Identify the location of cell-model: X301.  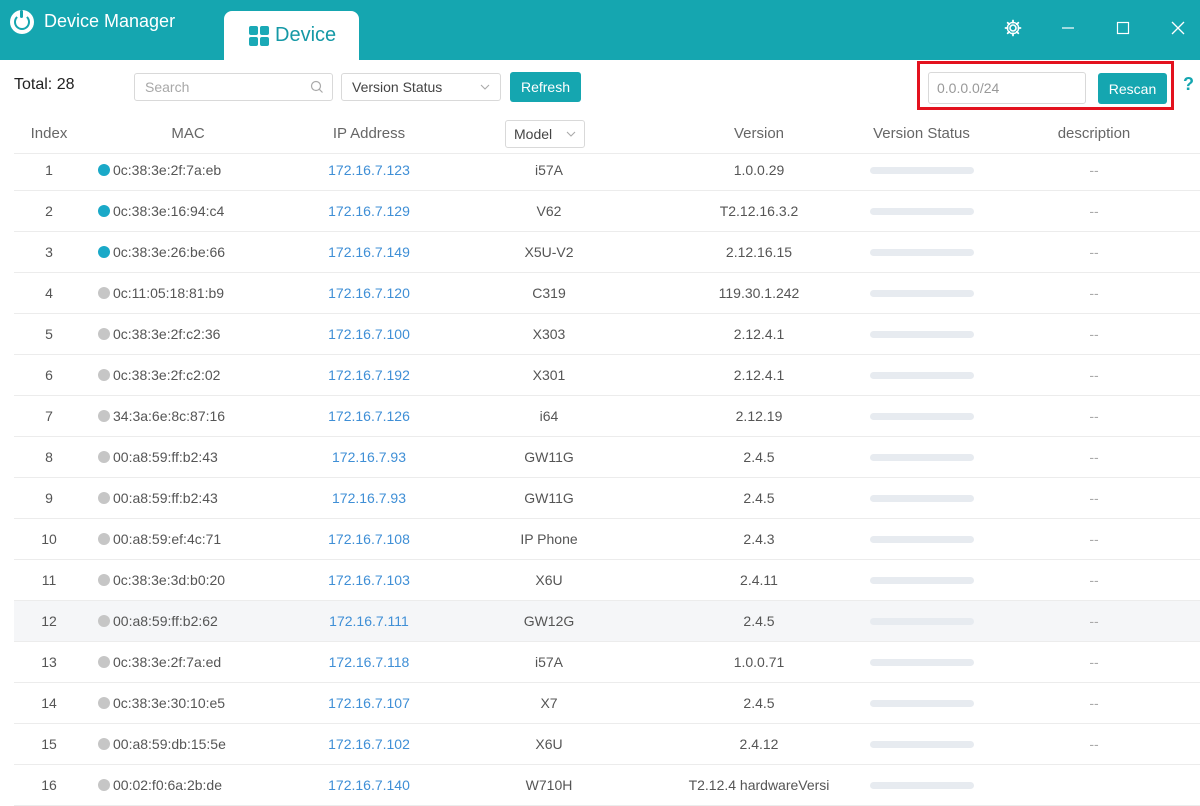
(549, 375).